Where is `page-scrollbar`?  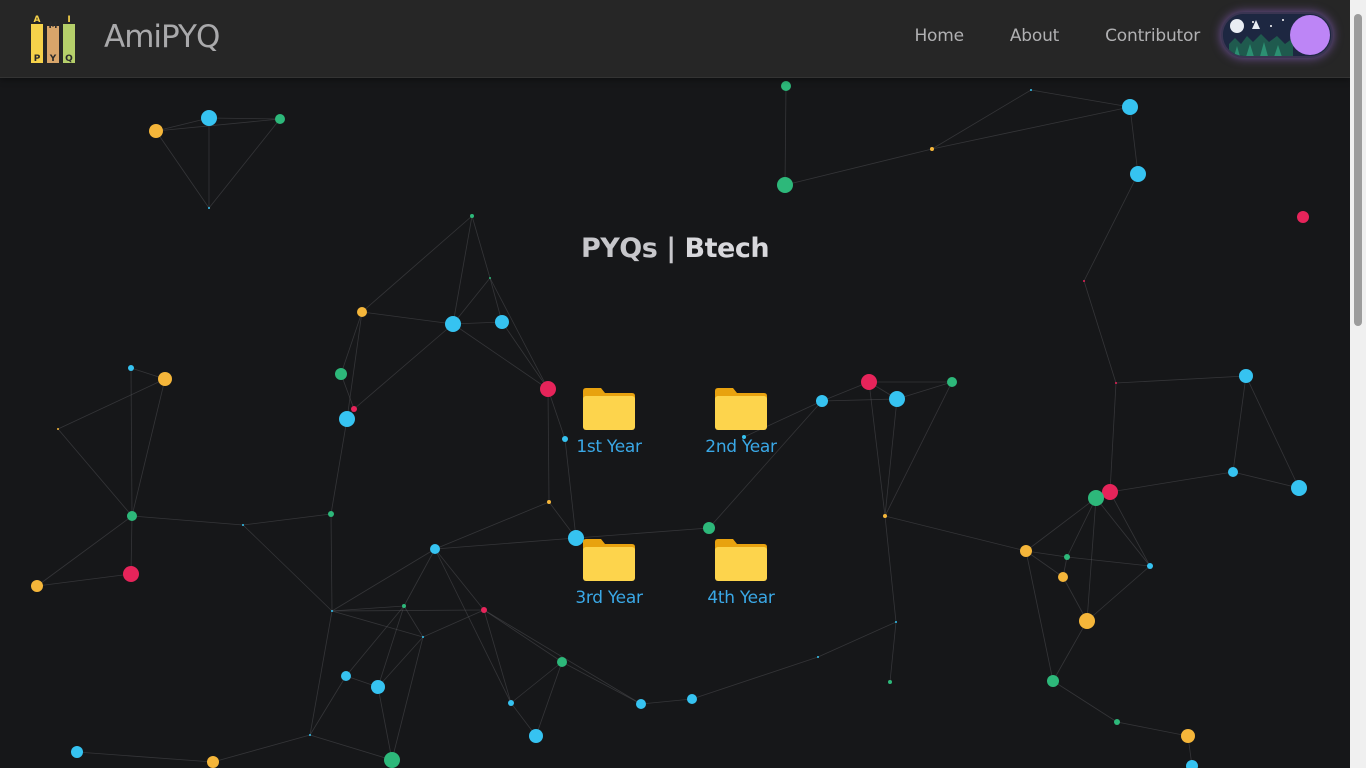 page-scrollbar is located at coordinates (1358, 384).